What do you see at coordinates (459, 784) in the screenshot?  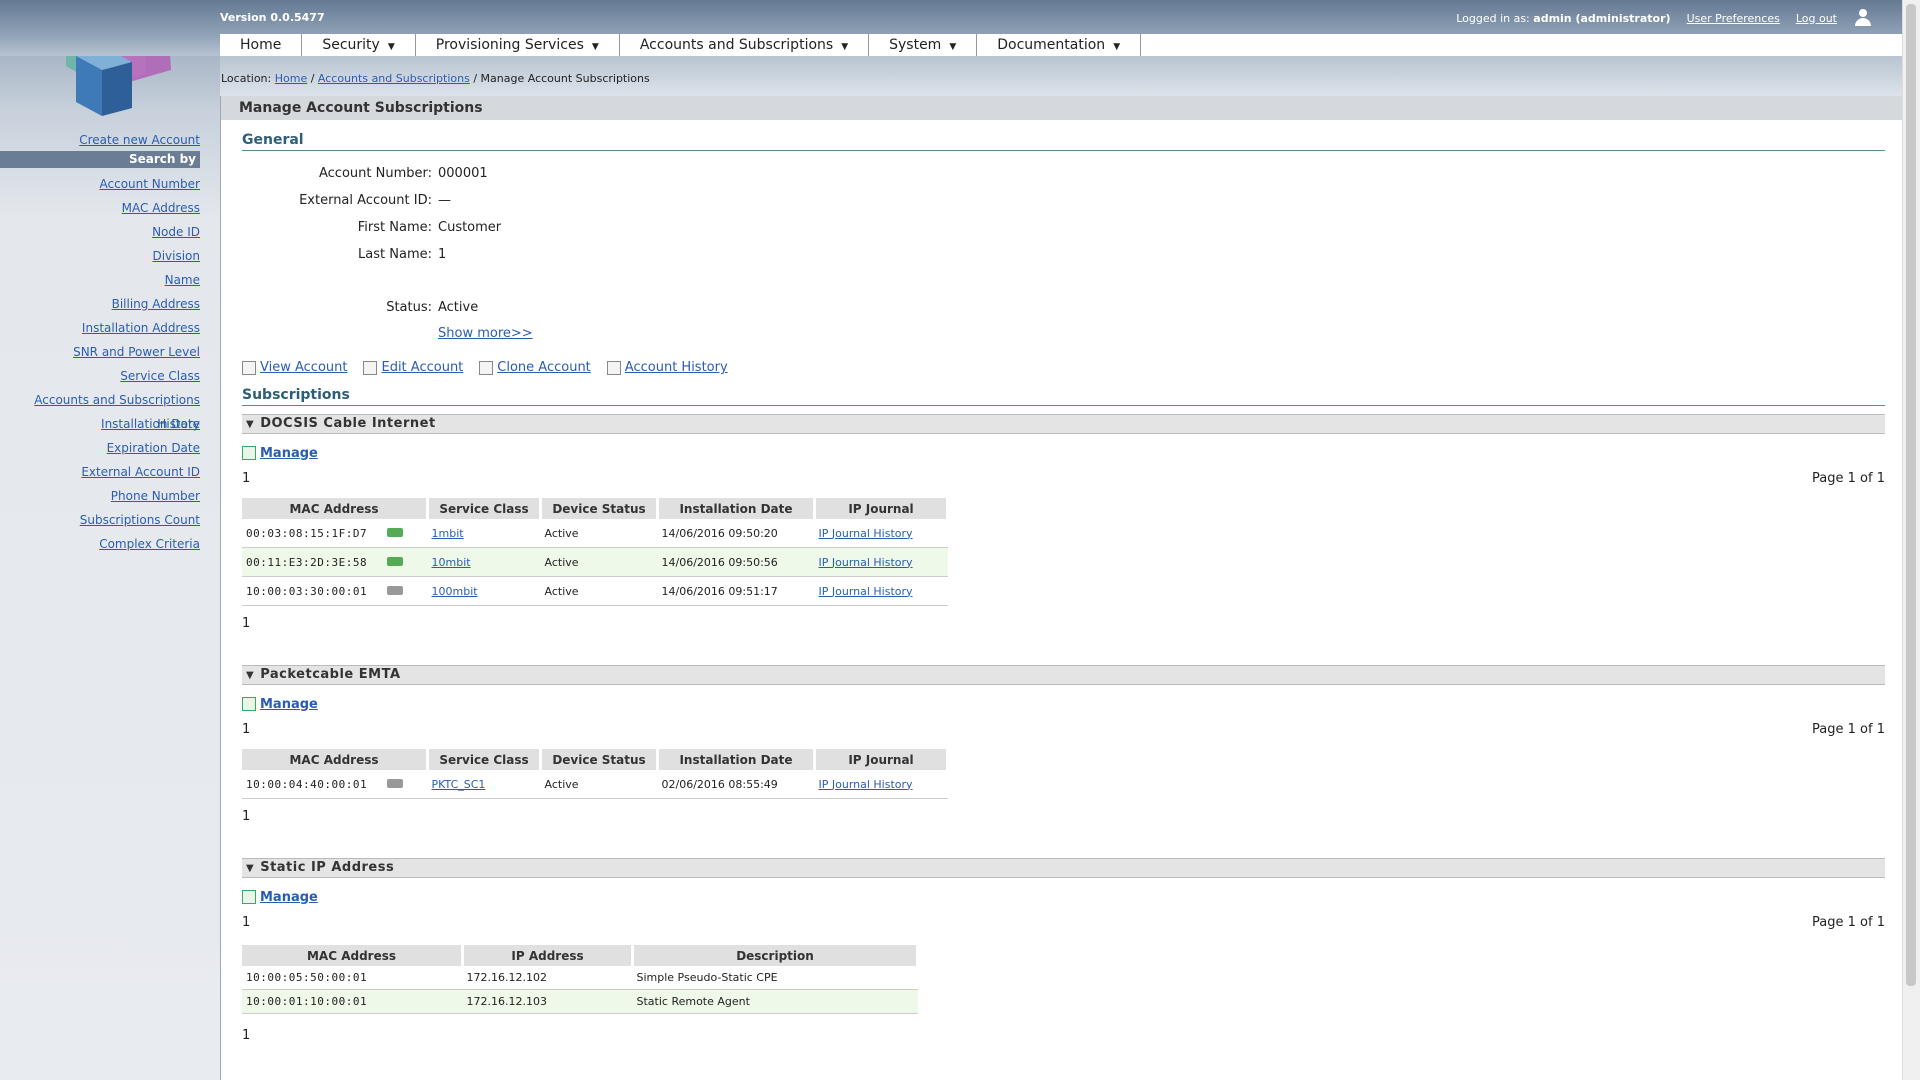 I see `service-class-link: PKTC_SC1` at bounding box center [459, 784].